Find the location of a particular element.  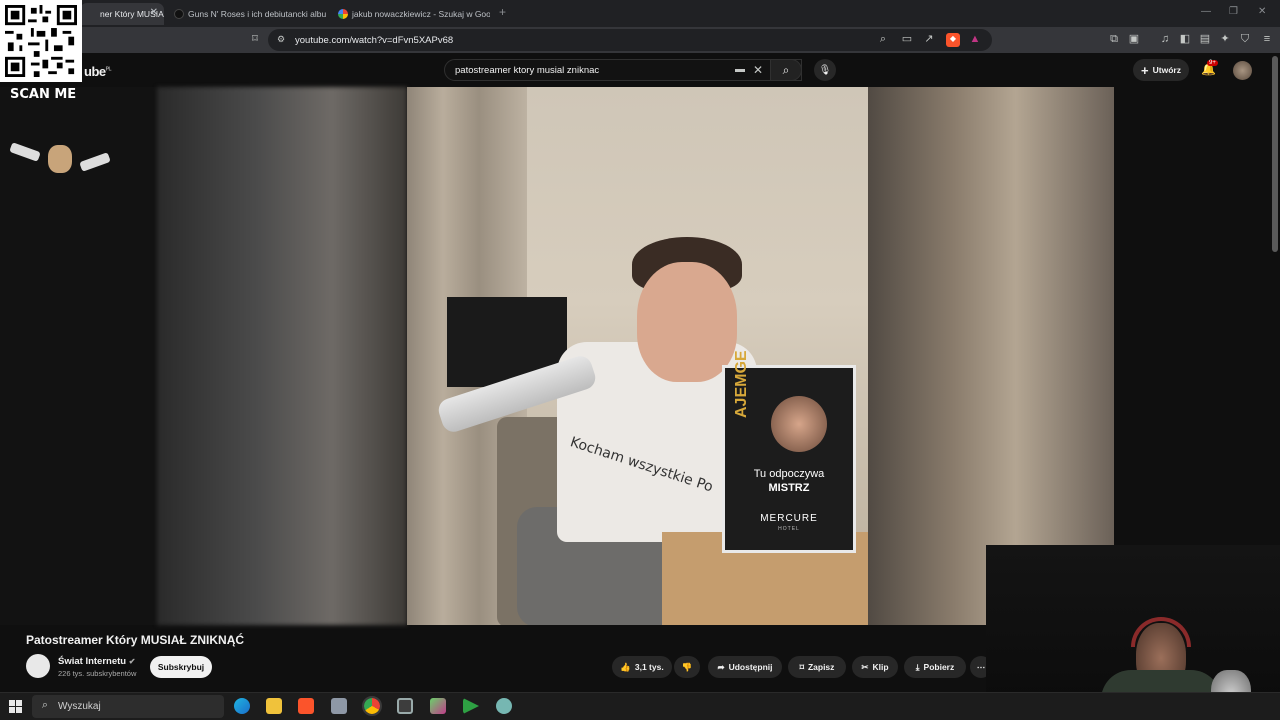

save-button: ⌑ Zapisz is located at coordinates (817, 667).